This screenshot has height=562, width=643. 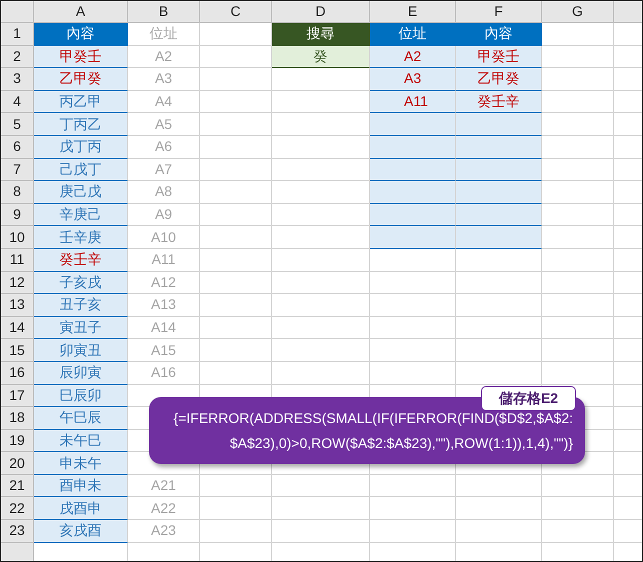 What do you see at coordinates (81, 508) in the screenshot?
I see `table-cell: 戌酉申` at bounding box center [81, 508].